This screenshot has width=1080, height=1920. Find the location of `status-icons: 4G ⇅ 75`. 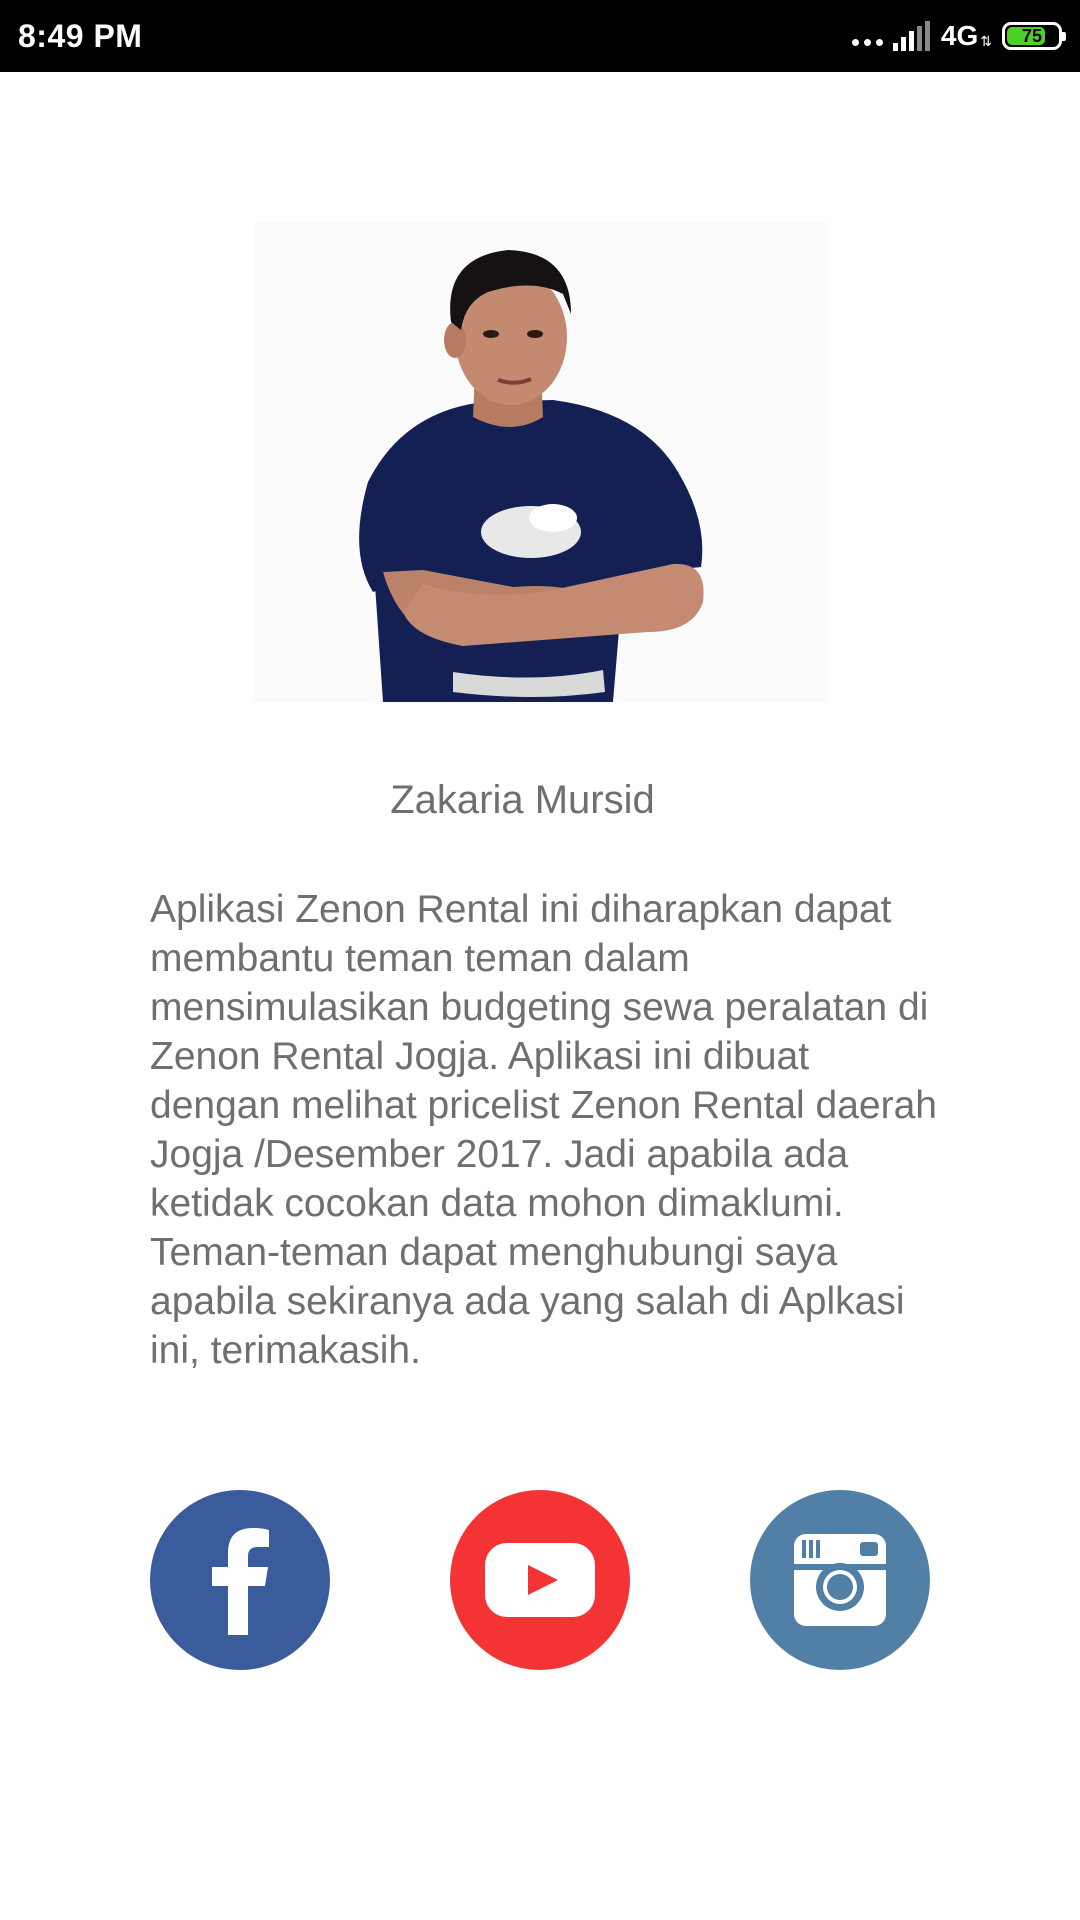

status-icons: 4G ⇅ 75 is located at coordinates (958, 36).